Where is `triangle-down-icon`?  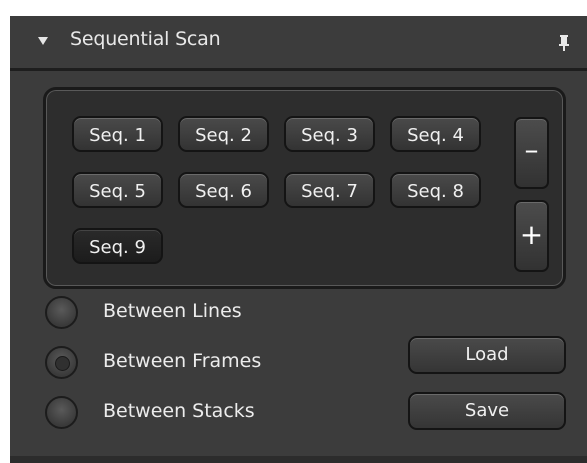
triangle-down-icon is located at coordinates (43, 41).